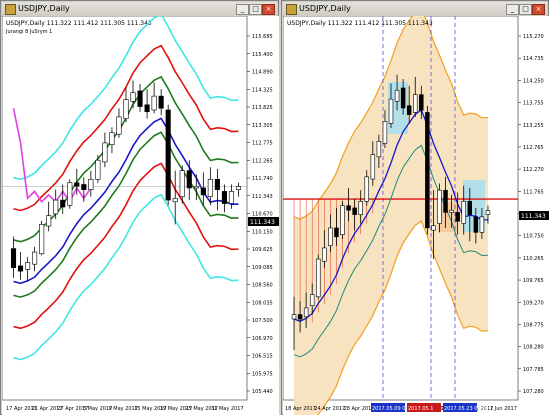 Image resolution: width=549 pixels, height=415 pixels. I want to click on price-tick-label: 111.740, so click(262, 179).